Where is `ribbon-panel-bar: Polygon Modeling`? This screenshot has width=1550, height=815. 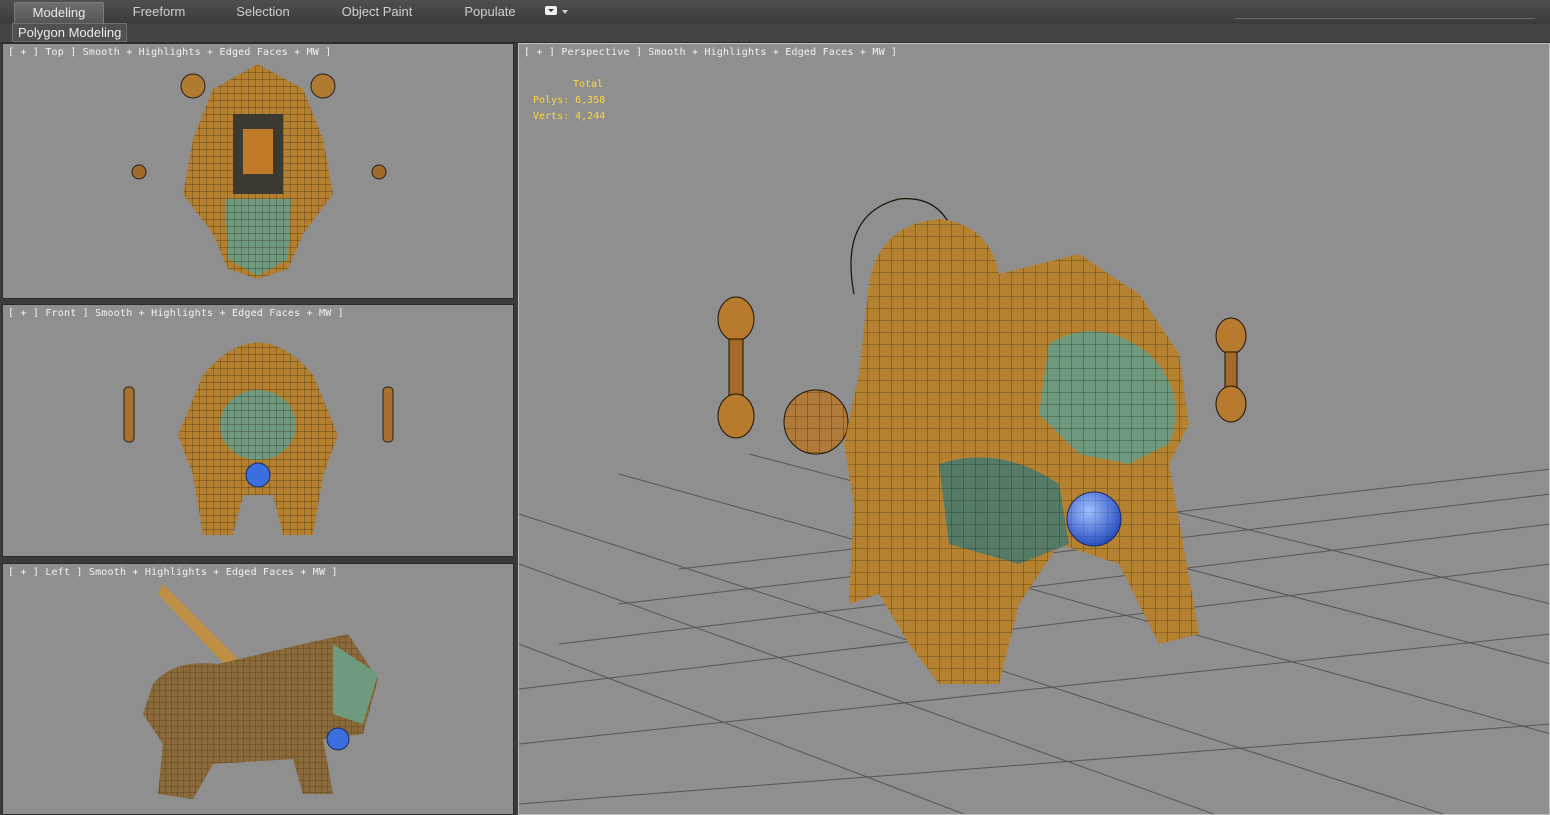
ribbon-panel-bar: Polygon Modeling is located at coordinates (775, 33).